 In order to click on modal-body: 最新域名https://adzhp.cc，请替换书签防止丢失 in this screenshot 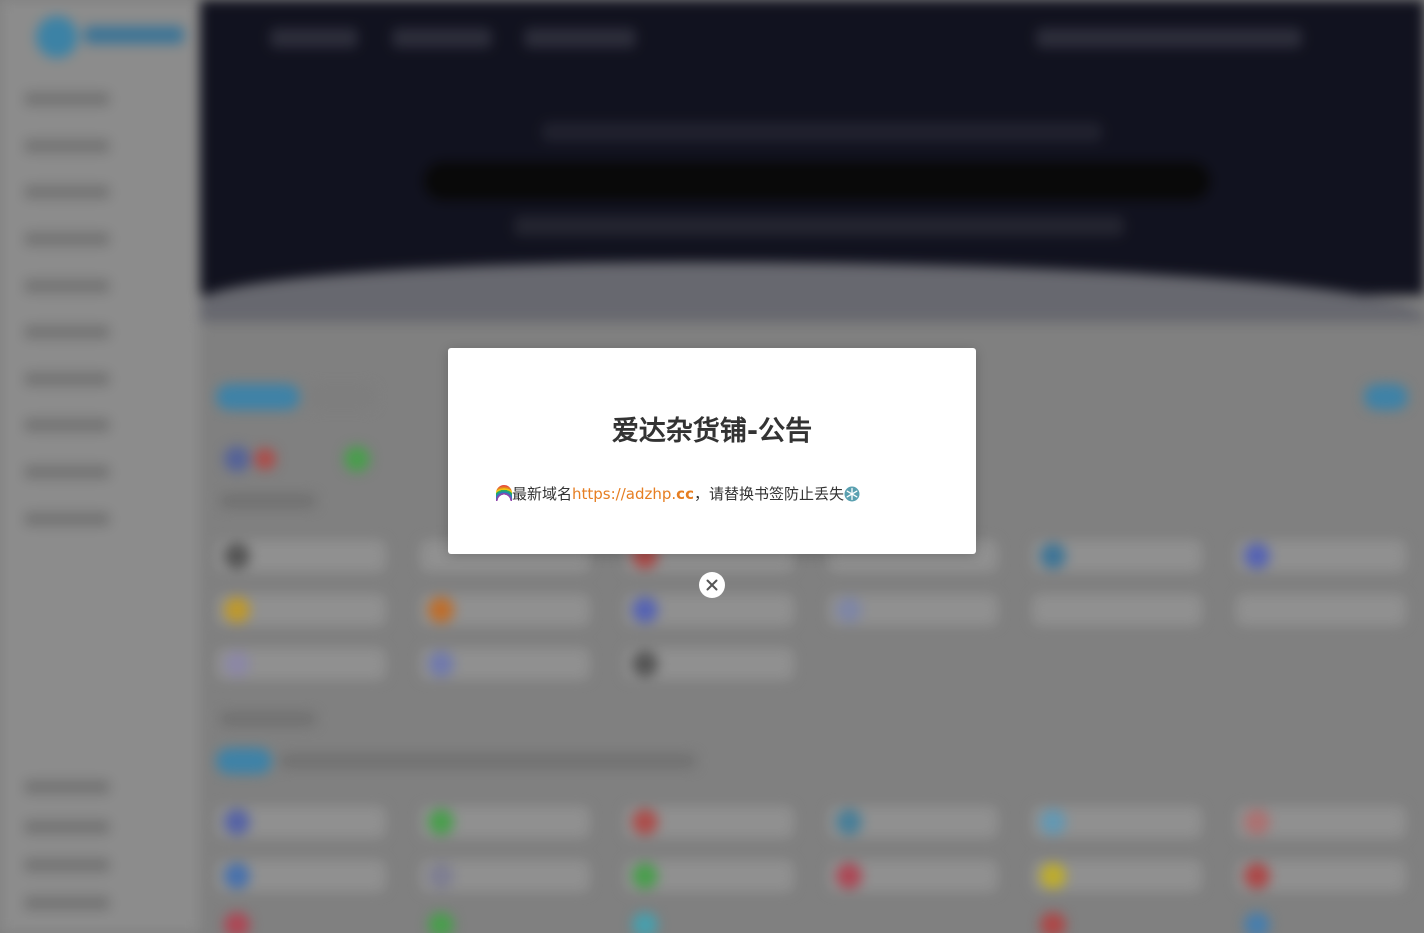, I will do `click(716, 494)`.